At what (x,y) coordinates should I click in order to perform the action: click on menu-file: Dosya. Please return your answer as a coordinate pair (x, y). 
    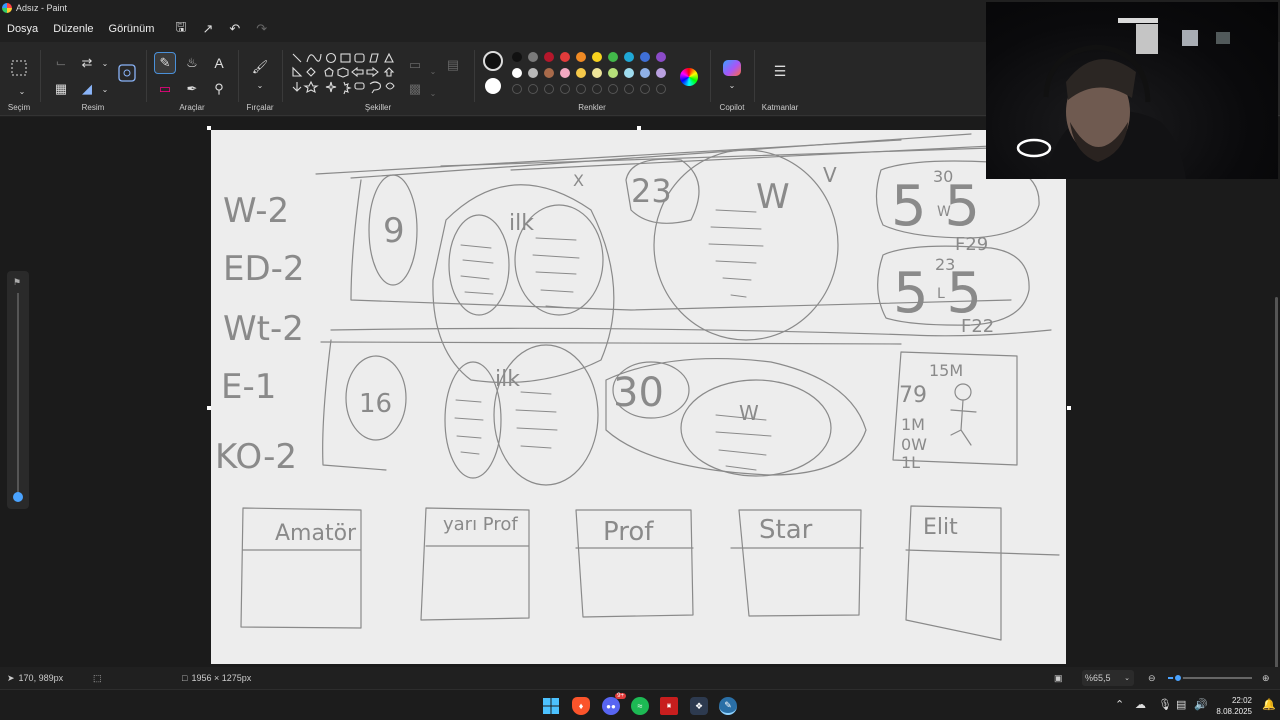
    Looking at the image, I should click on (22, 29).